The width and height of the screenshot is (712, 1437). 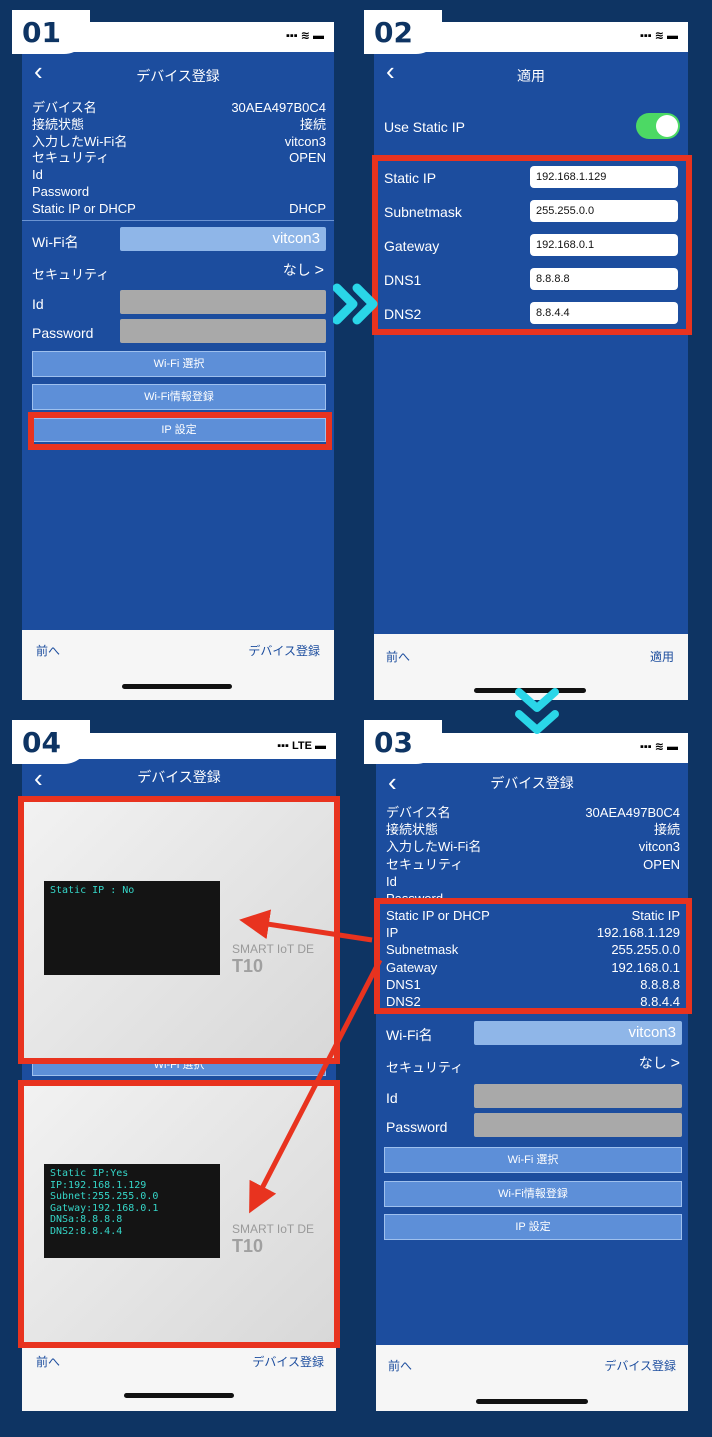 What do you see at coordinates (316, 1086) in the screenshot?
I see `arrow-to-after-icon` at bounding box center [316, 1086].